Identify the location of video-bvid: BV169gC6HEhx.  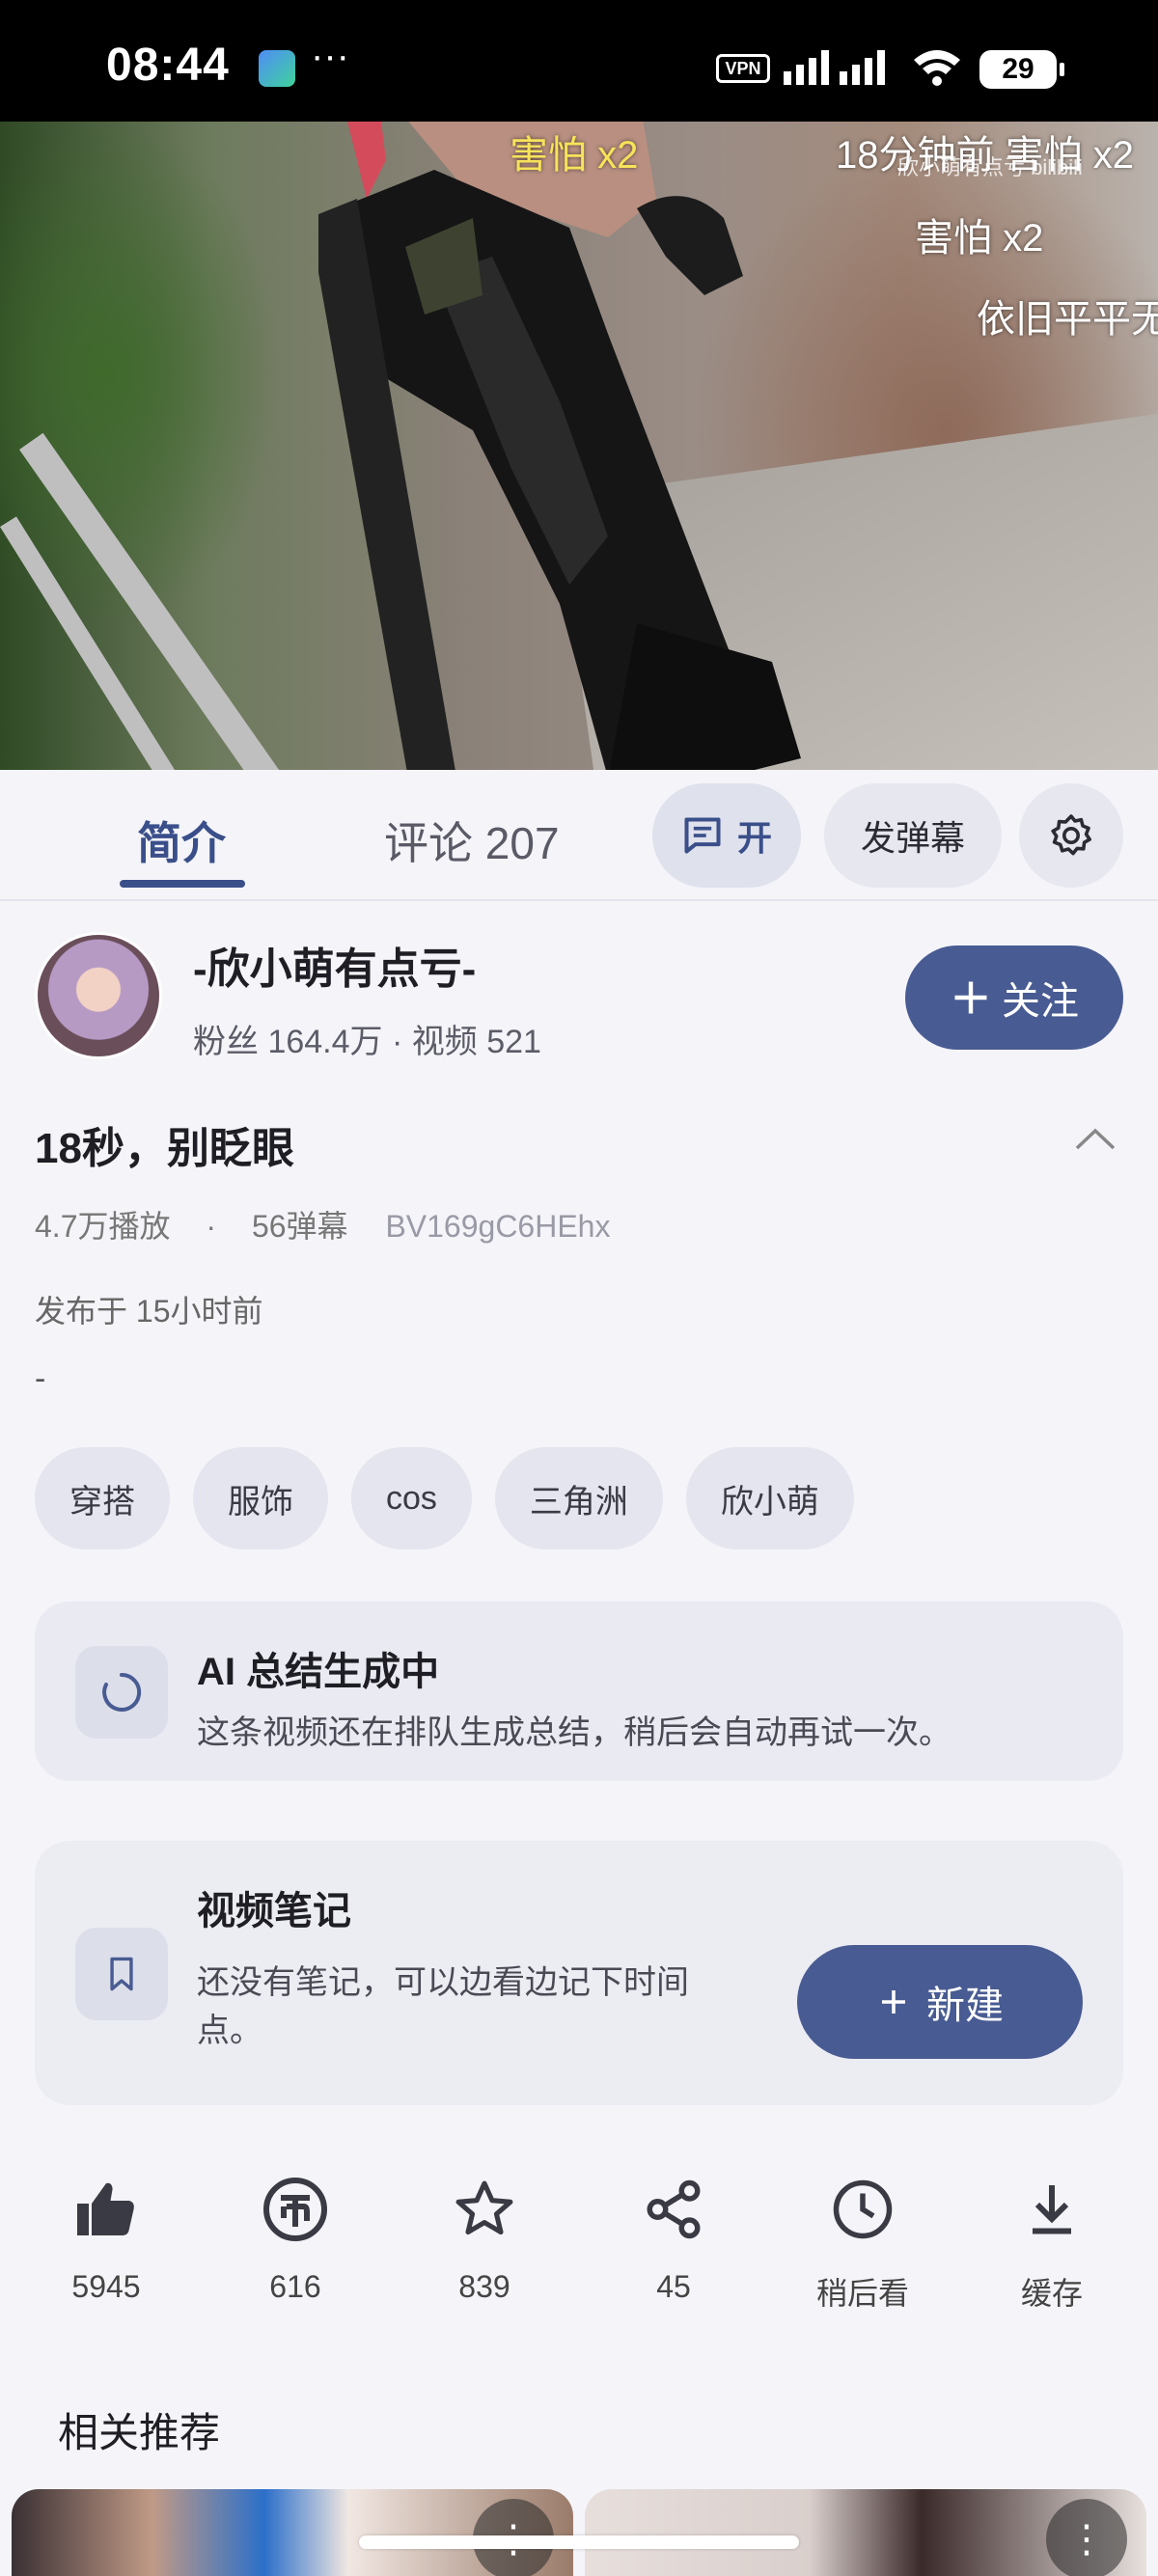
(497, 1226).